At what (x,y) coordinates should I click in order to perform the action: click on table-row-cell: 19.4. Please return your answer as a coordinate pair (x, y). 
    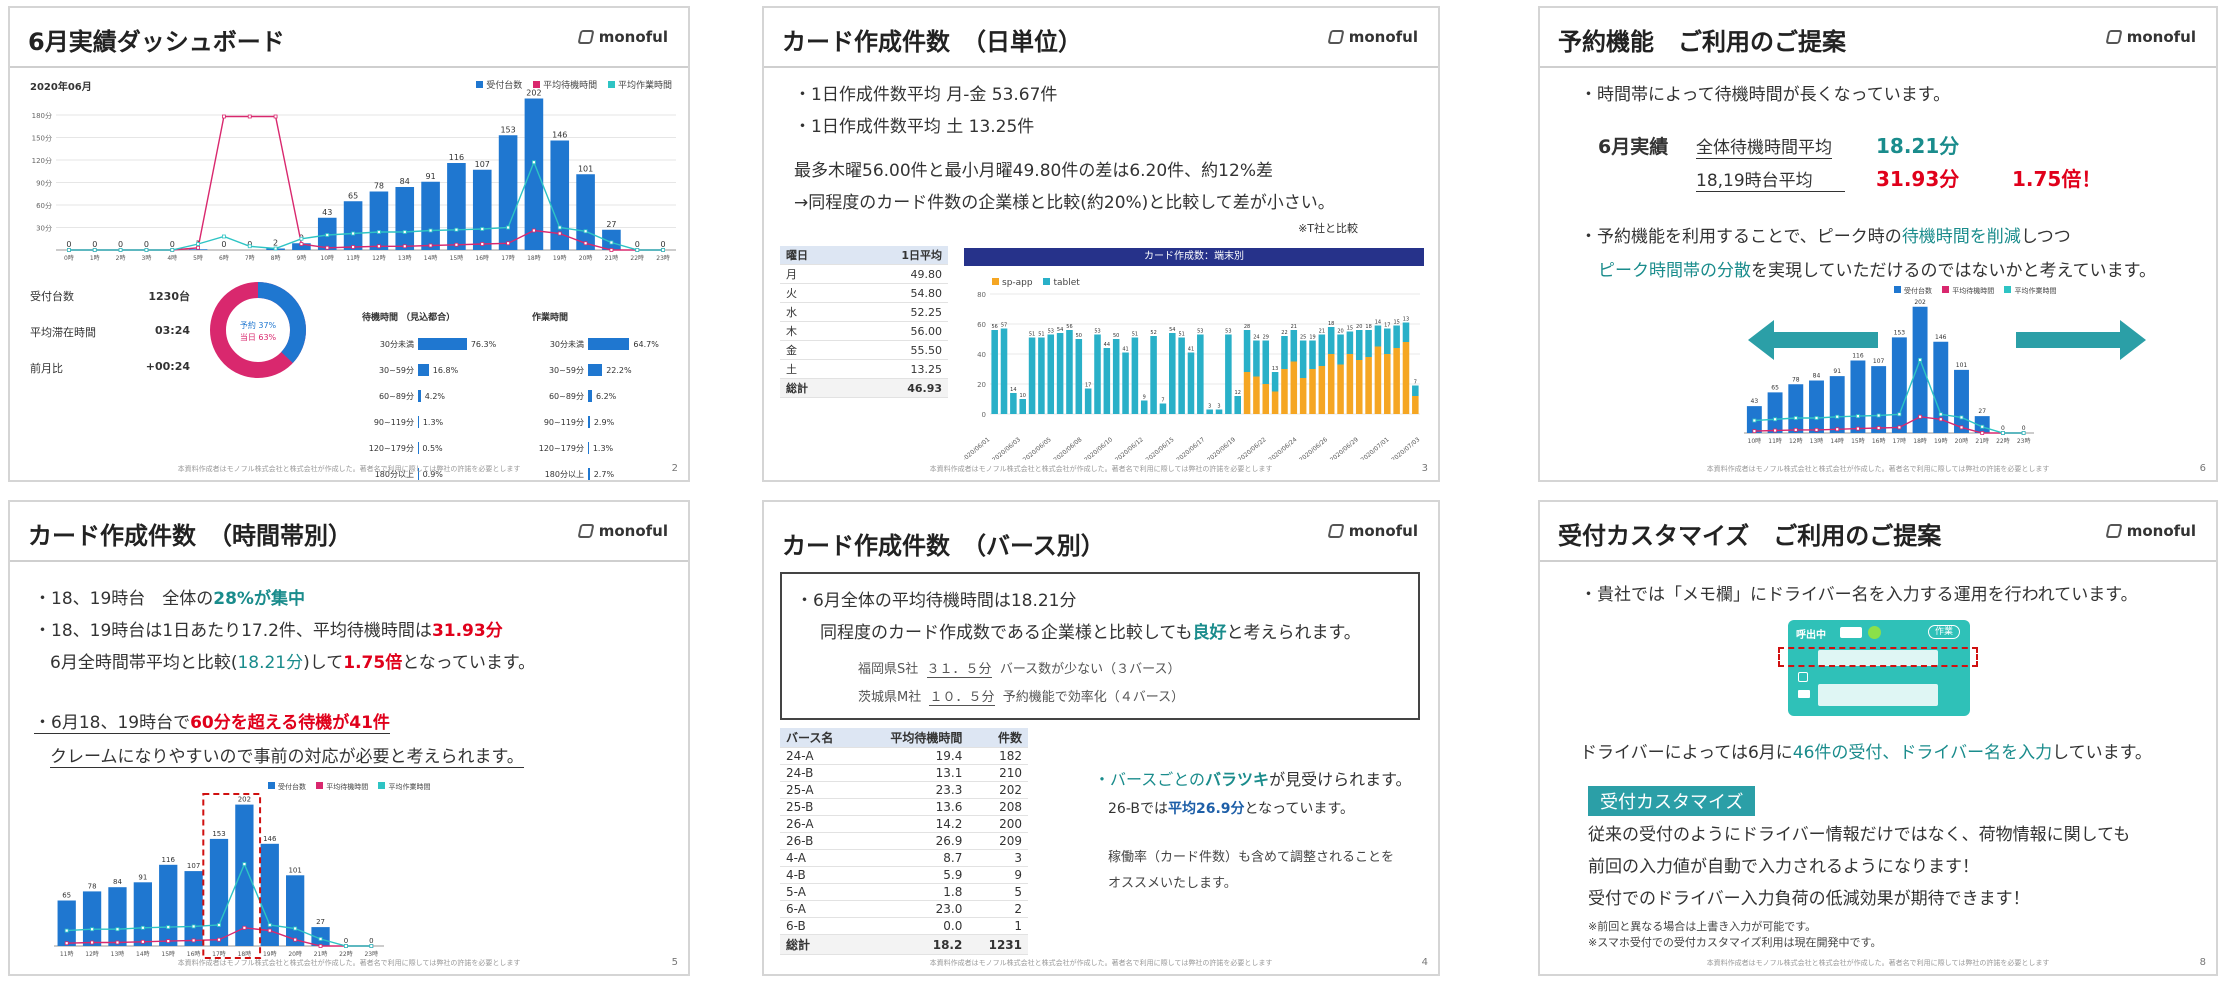
    Looking at the image, I should click on (913, 756).